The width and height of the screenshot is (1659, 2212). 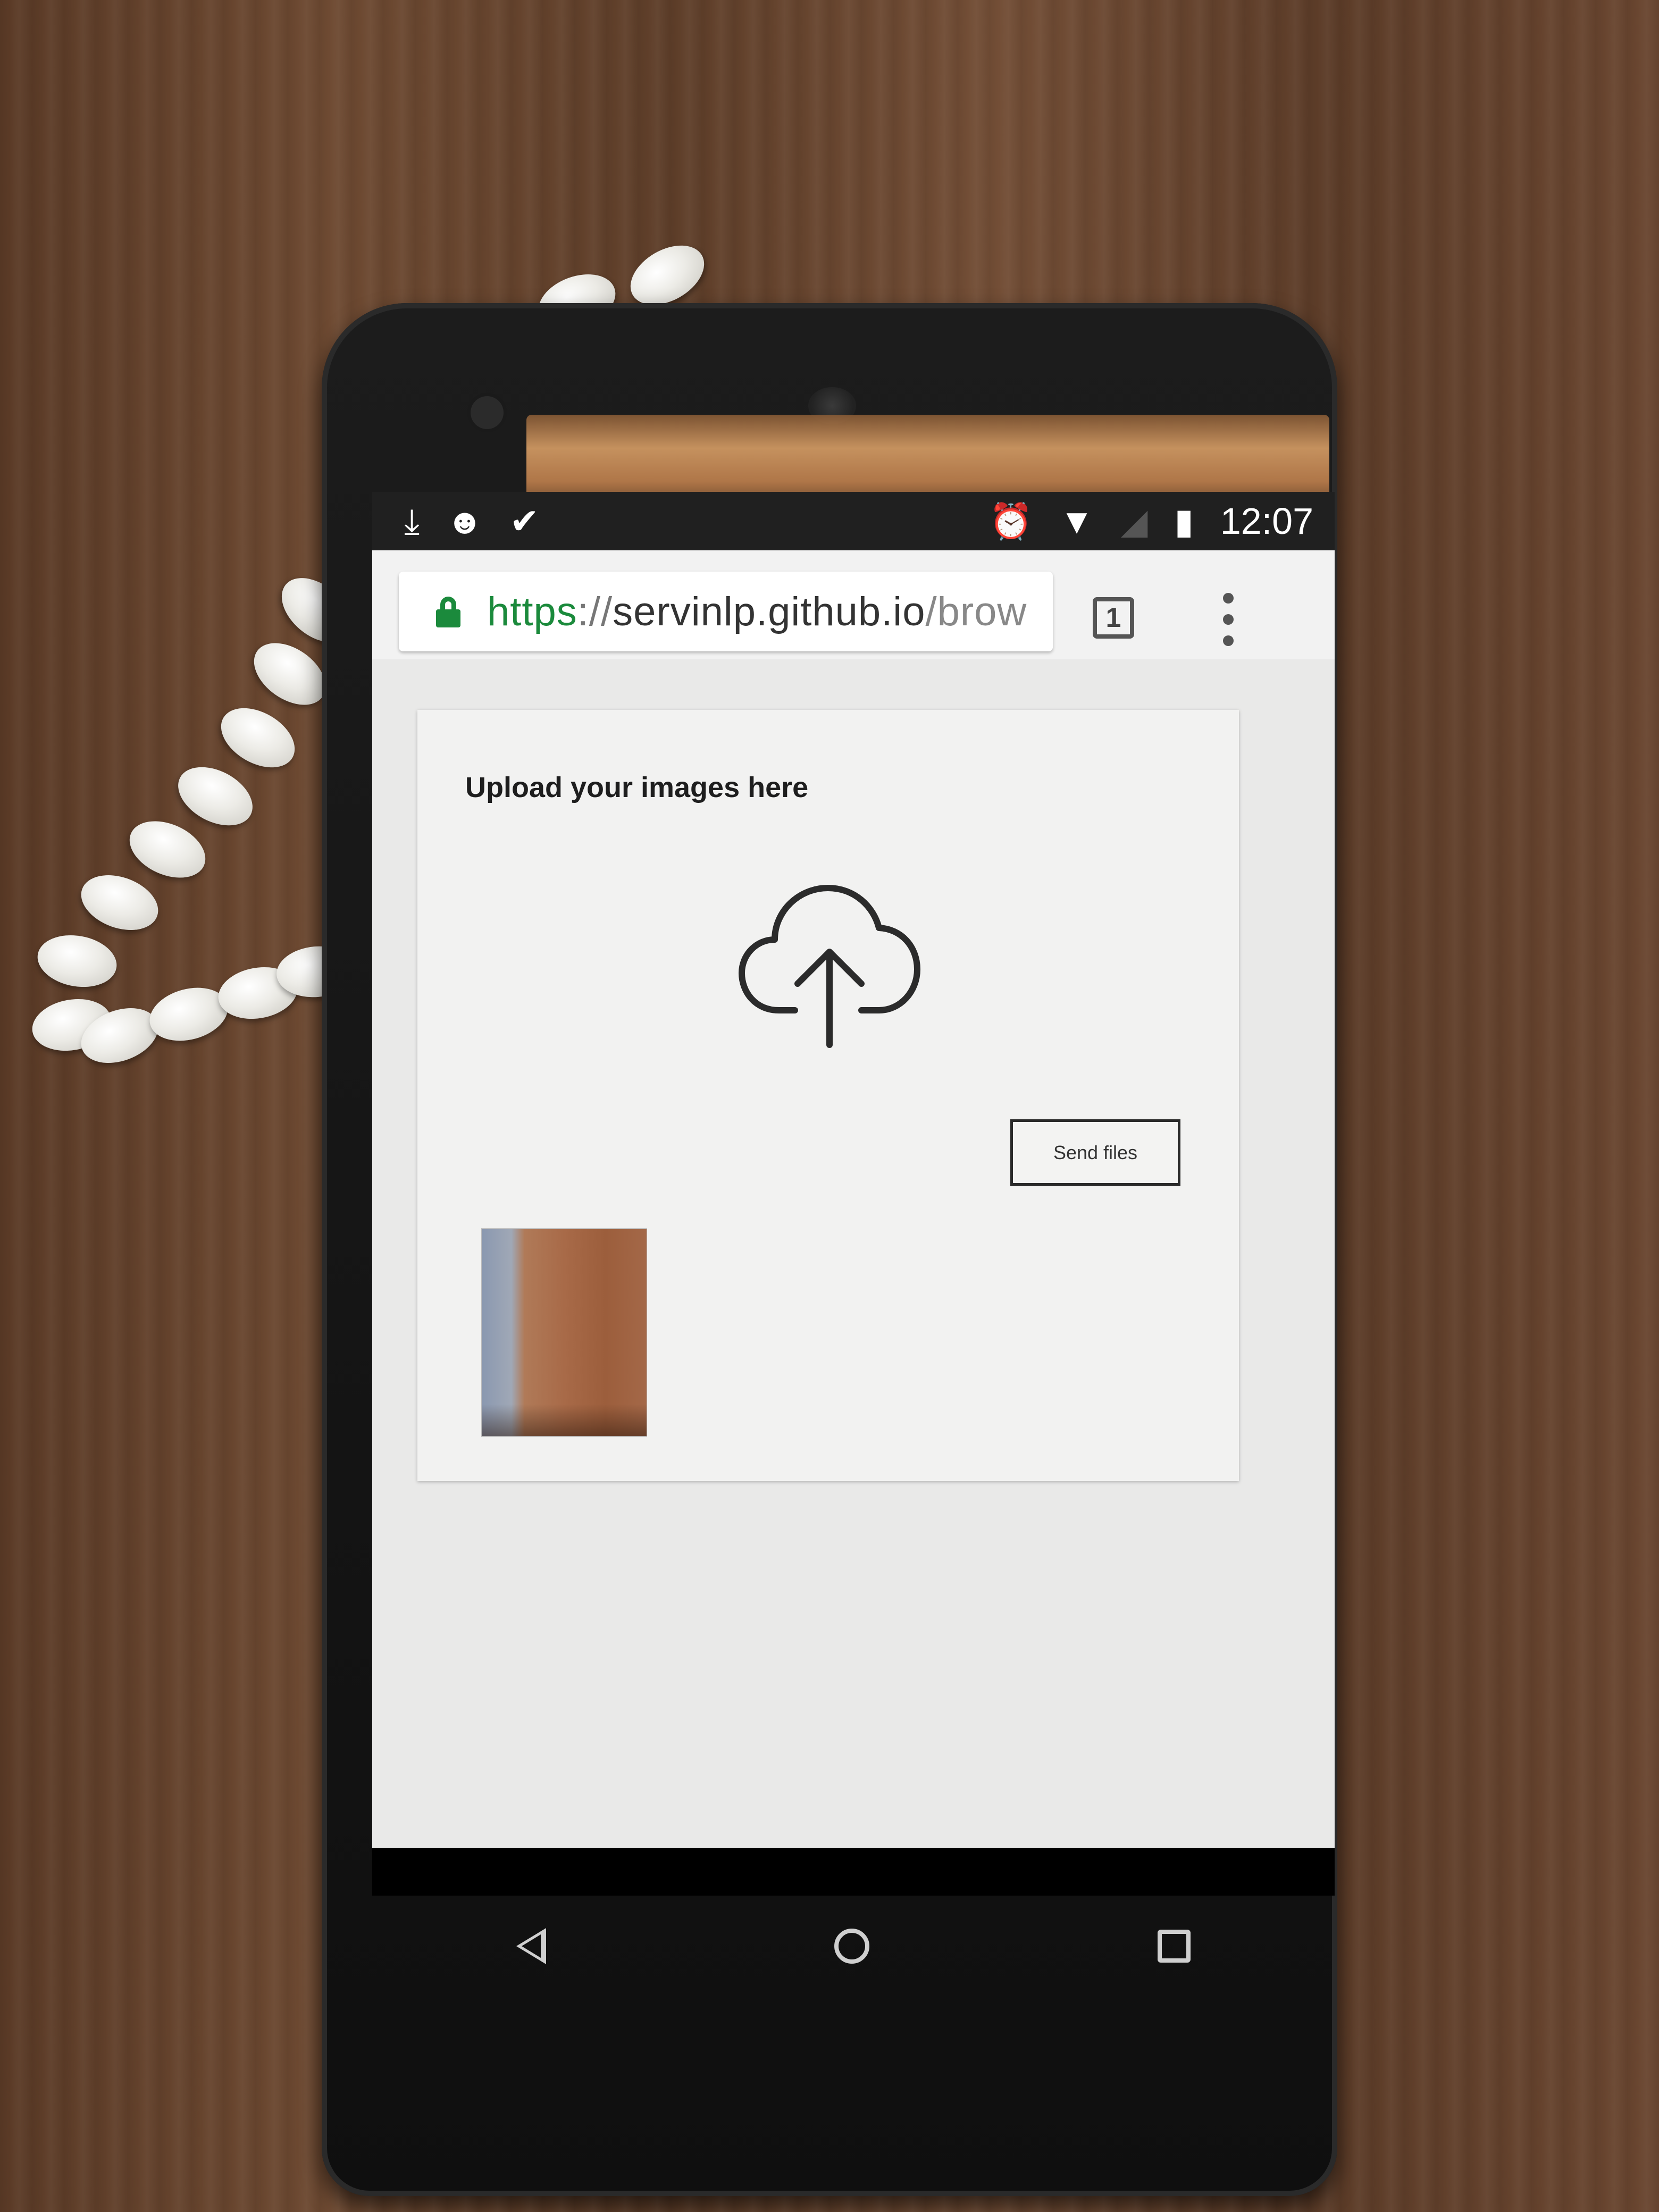 I want to click on page-title: Upload your images here, so click(x=637, y=787).